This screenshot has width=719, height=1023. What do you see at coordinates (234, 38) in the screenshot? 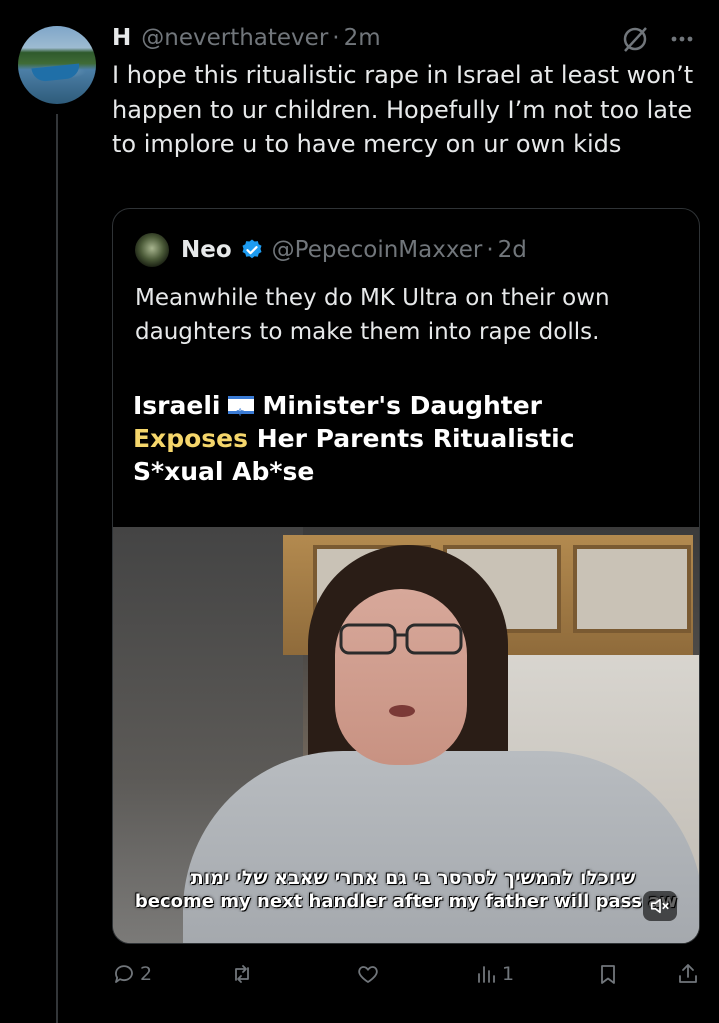
I see `author-handle: @neverthatever` at bounding box center [234, 38].